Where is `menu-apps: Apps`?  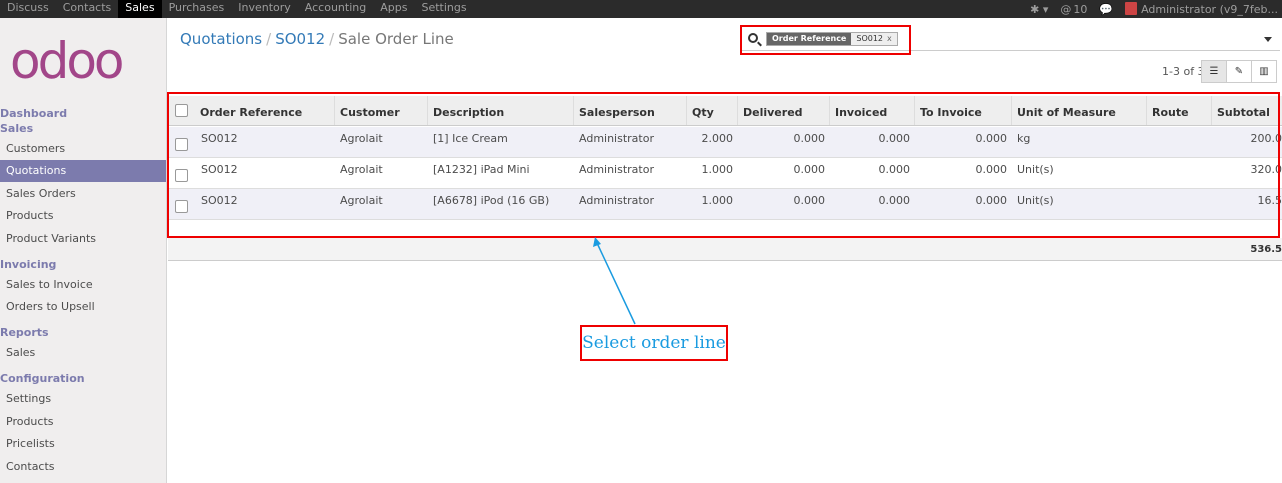 menu-apps: Apps is located at coordinates (393, 9).